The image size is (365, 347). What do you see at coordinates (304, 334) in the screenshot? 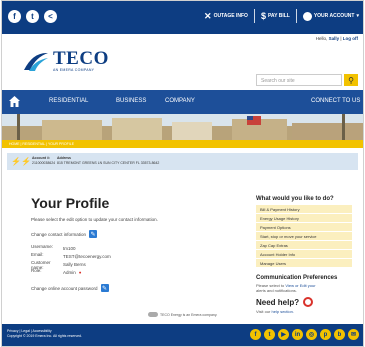
I see `footer-social: f t ▶ in ◎ p b ✉` at bounding box center [304, 334].